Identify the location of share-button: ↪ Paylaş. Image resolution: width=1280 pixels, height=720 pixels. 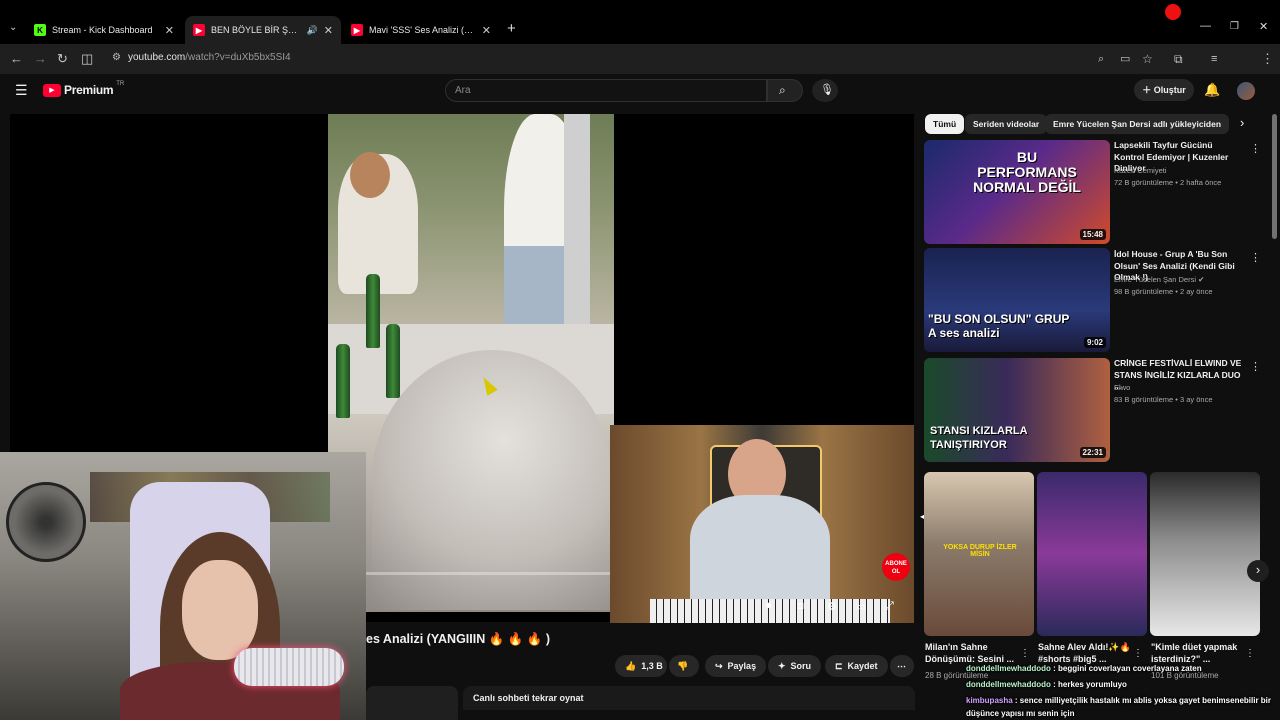
(736, 666).